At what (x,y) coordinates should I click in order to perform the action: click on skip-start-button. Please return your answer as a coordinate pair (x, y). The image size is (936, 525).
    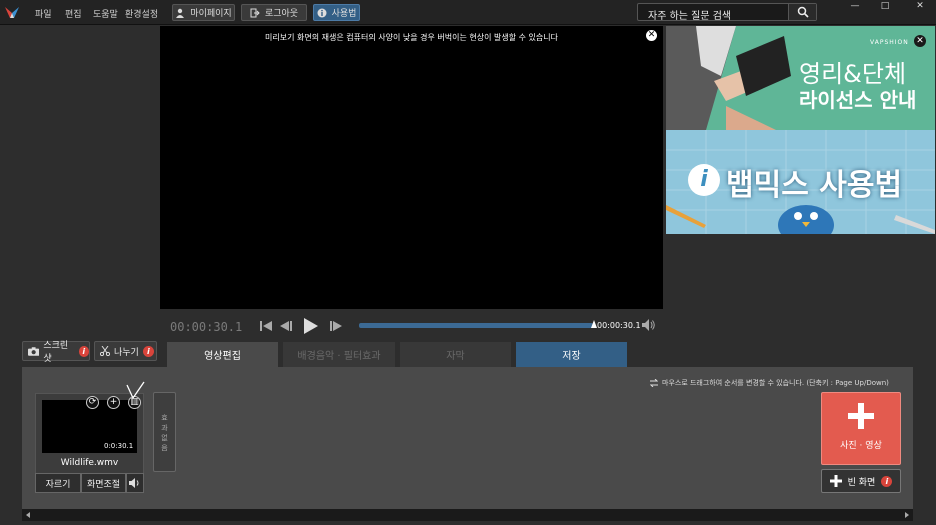
    Looking at the image, I should click on (266, 326).